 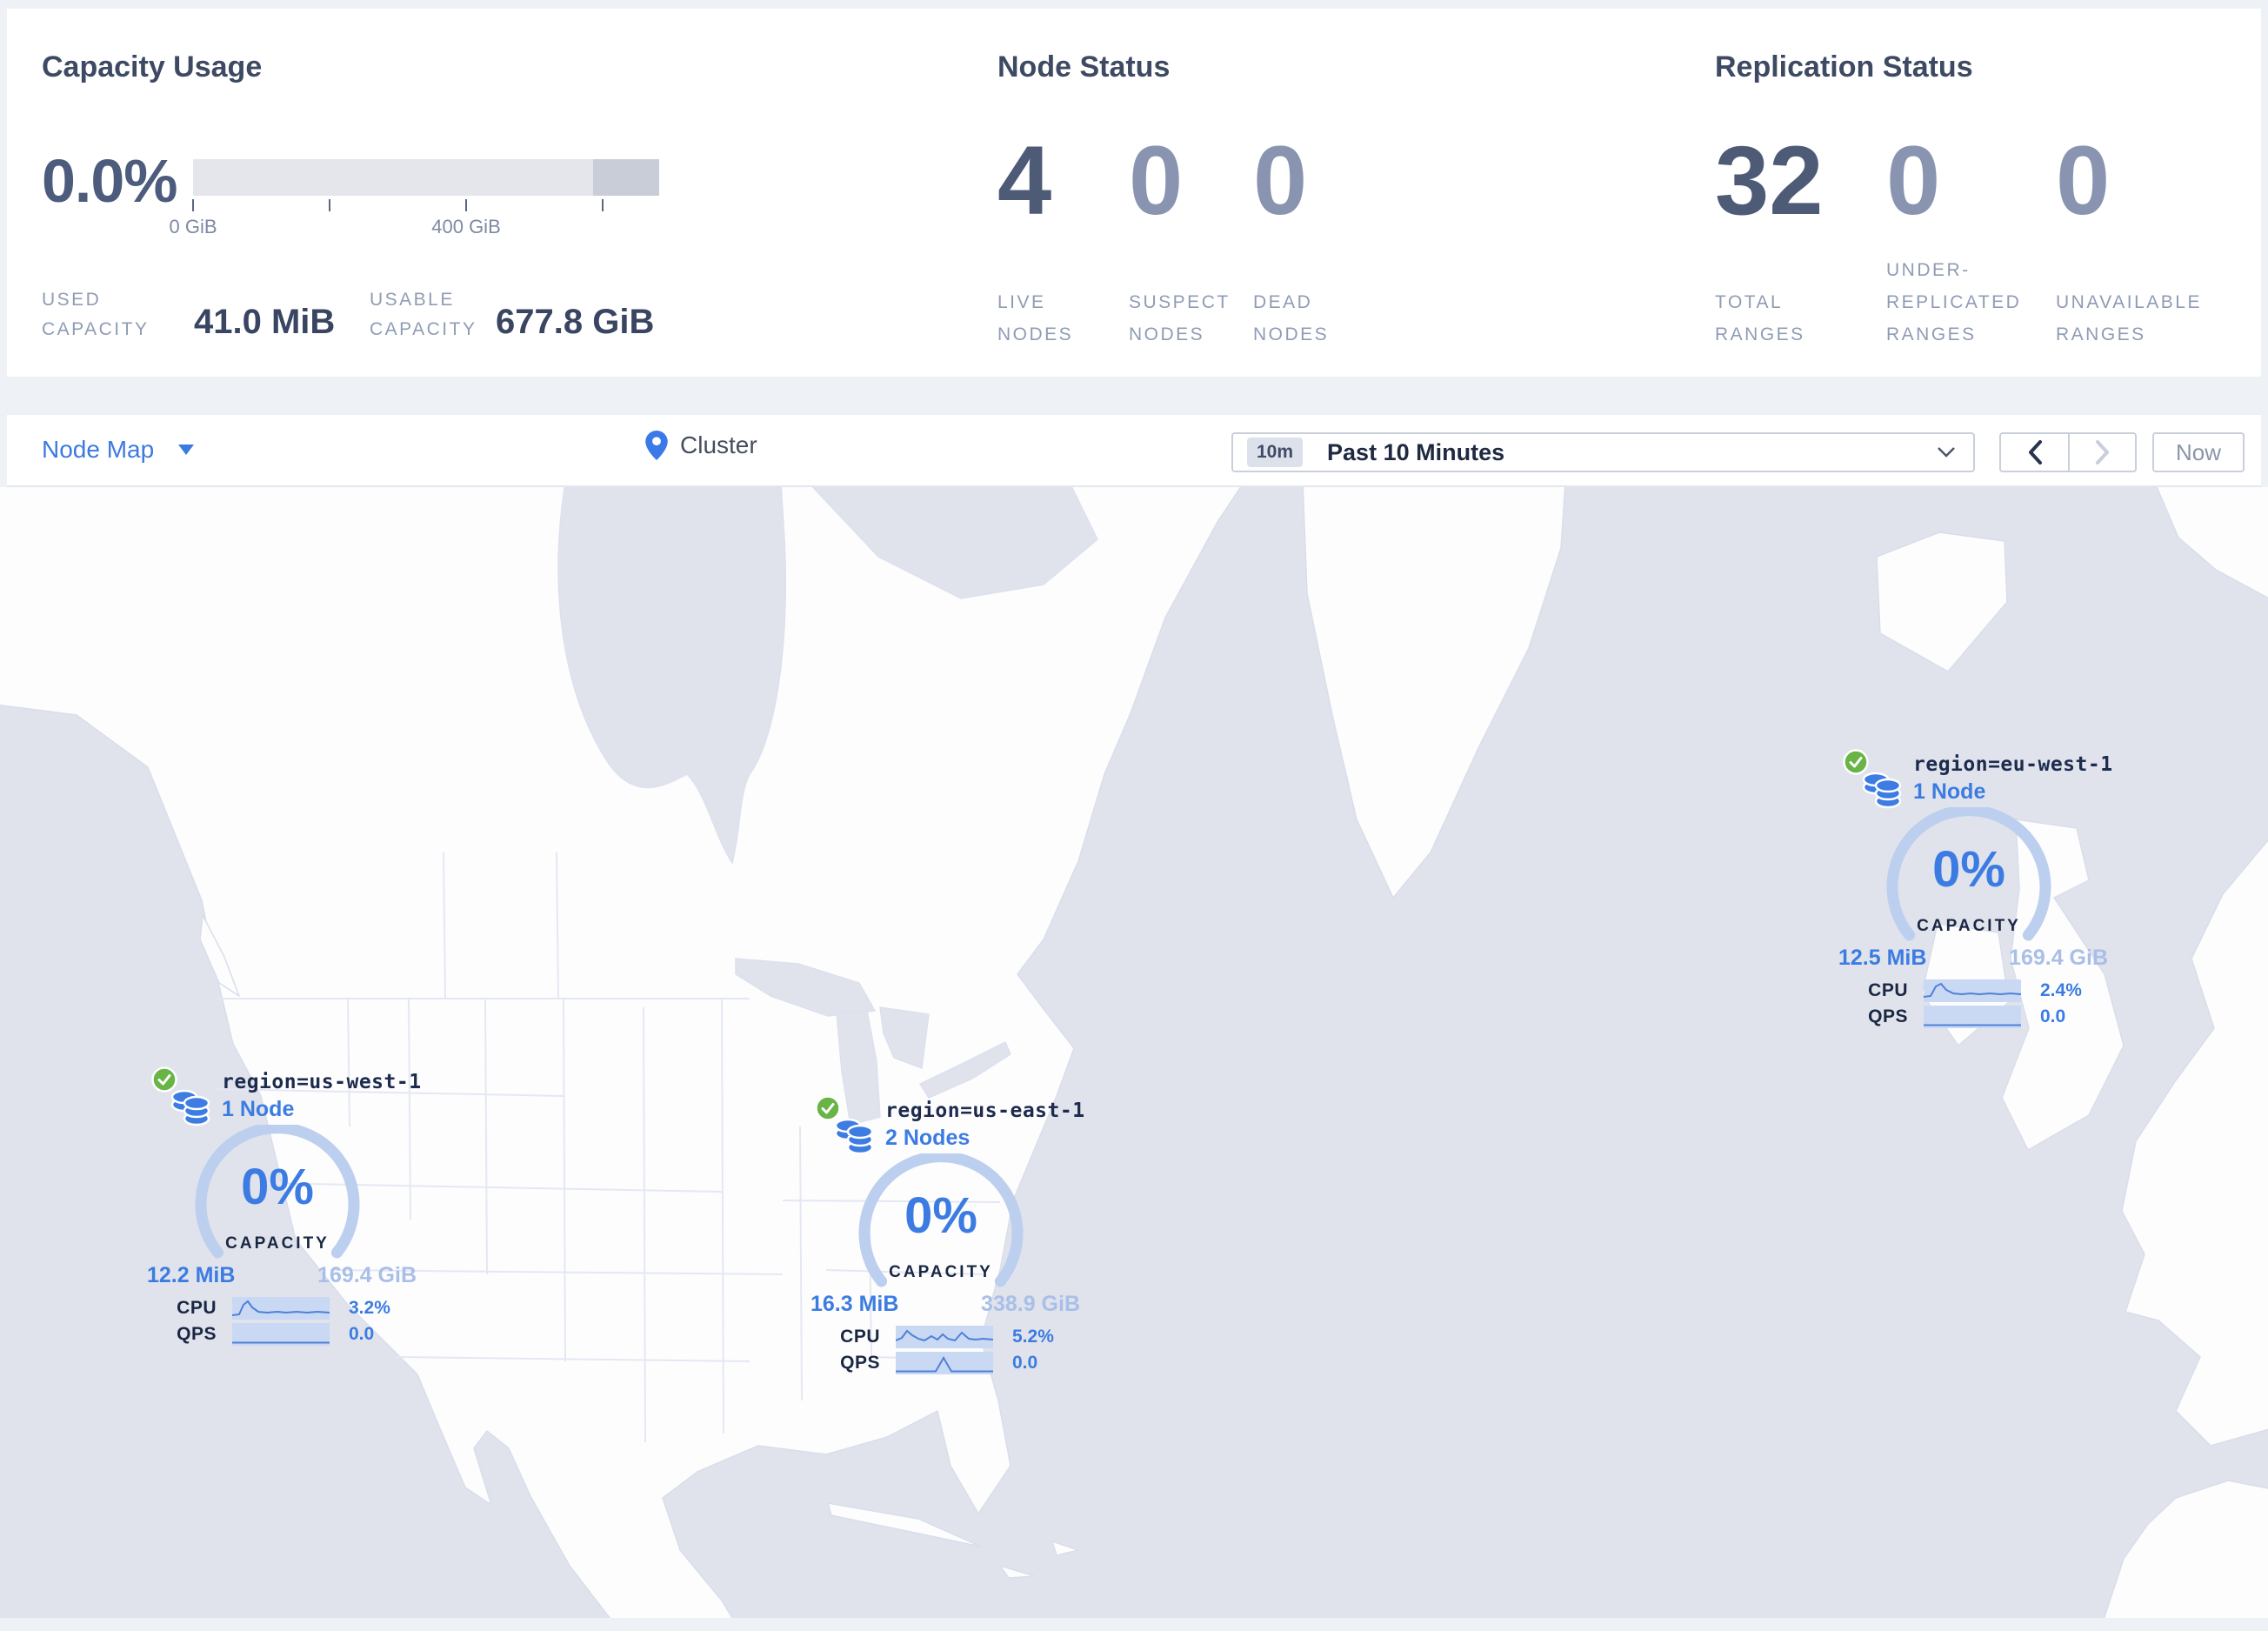 What do you see at coordinates (282, 1275) in the screenshot?
I see `capacity-values: 12.2 MiB 169.4 GiB` at bounding box center [282, 1275].